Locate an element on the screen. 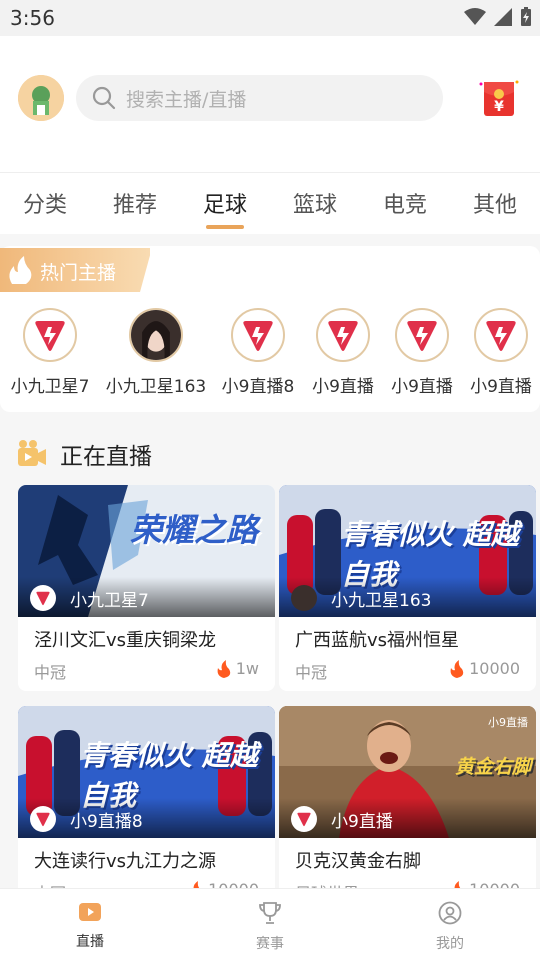  live-card: 荣耀之路 小九卫星7 泾川文汇vs重庆铜梁龙 中冠 1w is located at coordinates (146, 588).